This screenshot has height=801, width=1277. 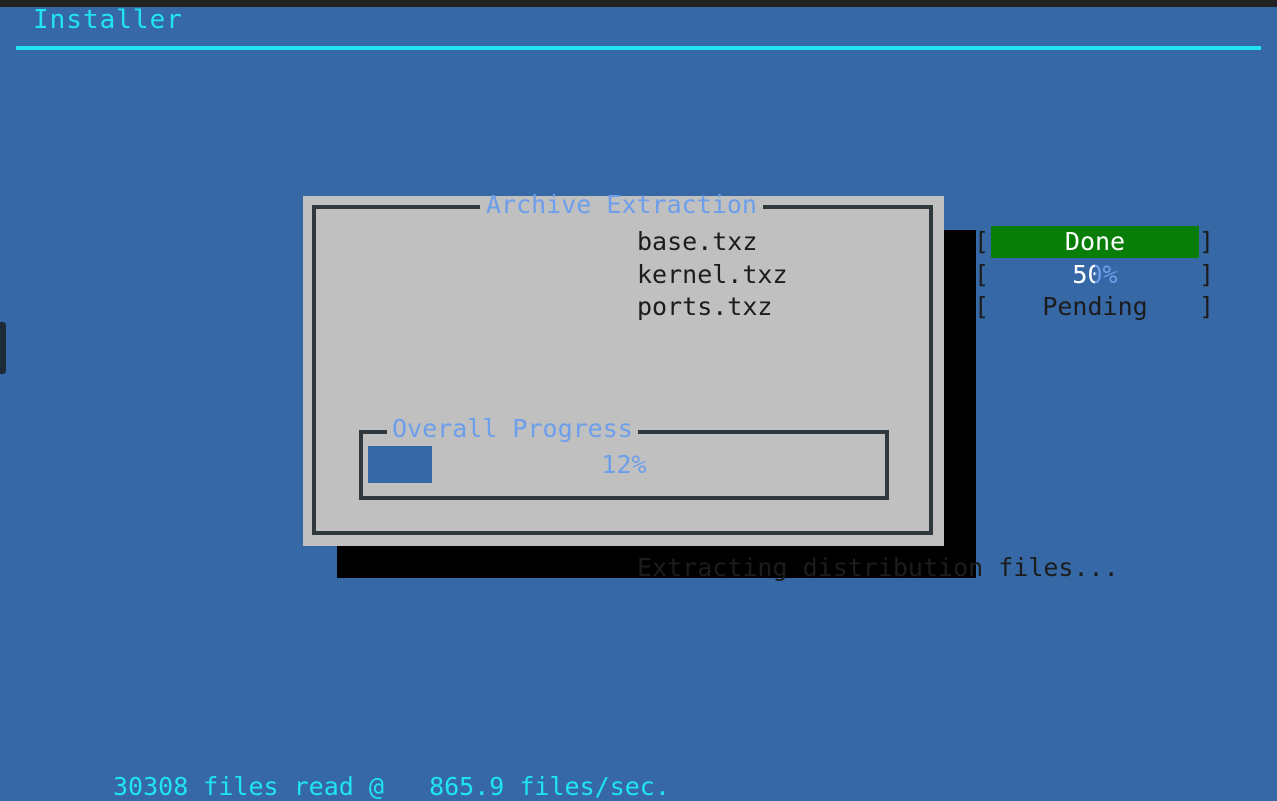 What do you see at coordinates (391, 786) in the screenshot?
I see `files-read-counter: 30308 files read @ 865.9 files/sec.` at bounding box center [391, 786].